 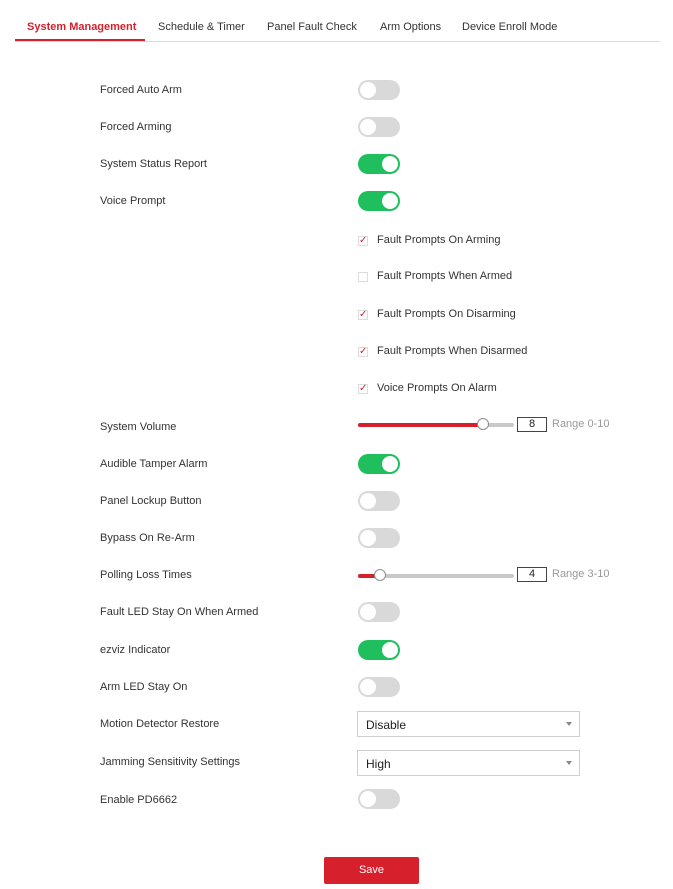 What do you see at coordinates (379, 90) in the screenshot?
I see `forced-auto-arm-toggle` at bounding box center [379, 90].